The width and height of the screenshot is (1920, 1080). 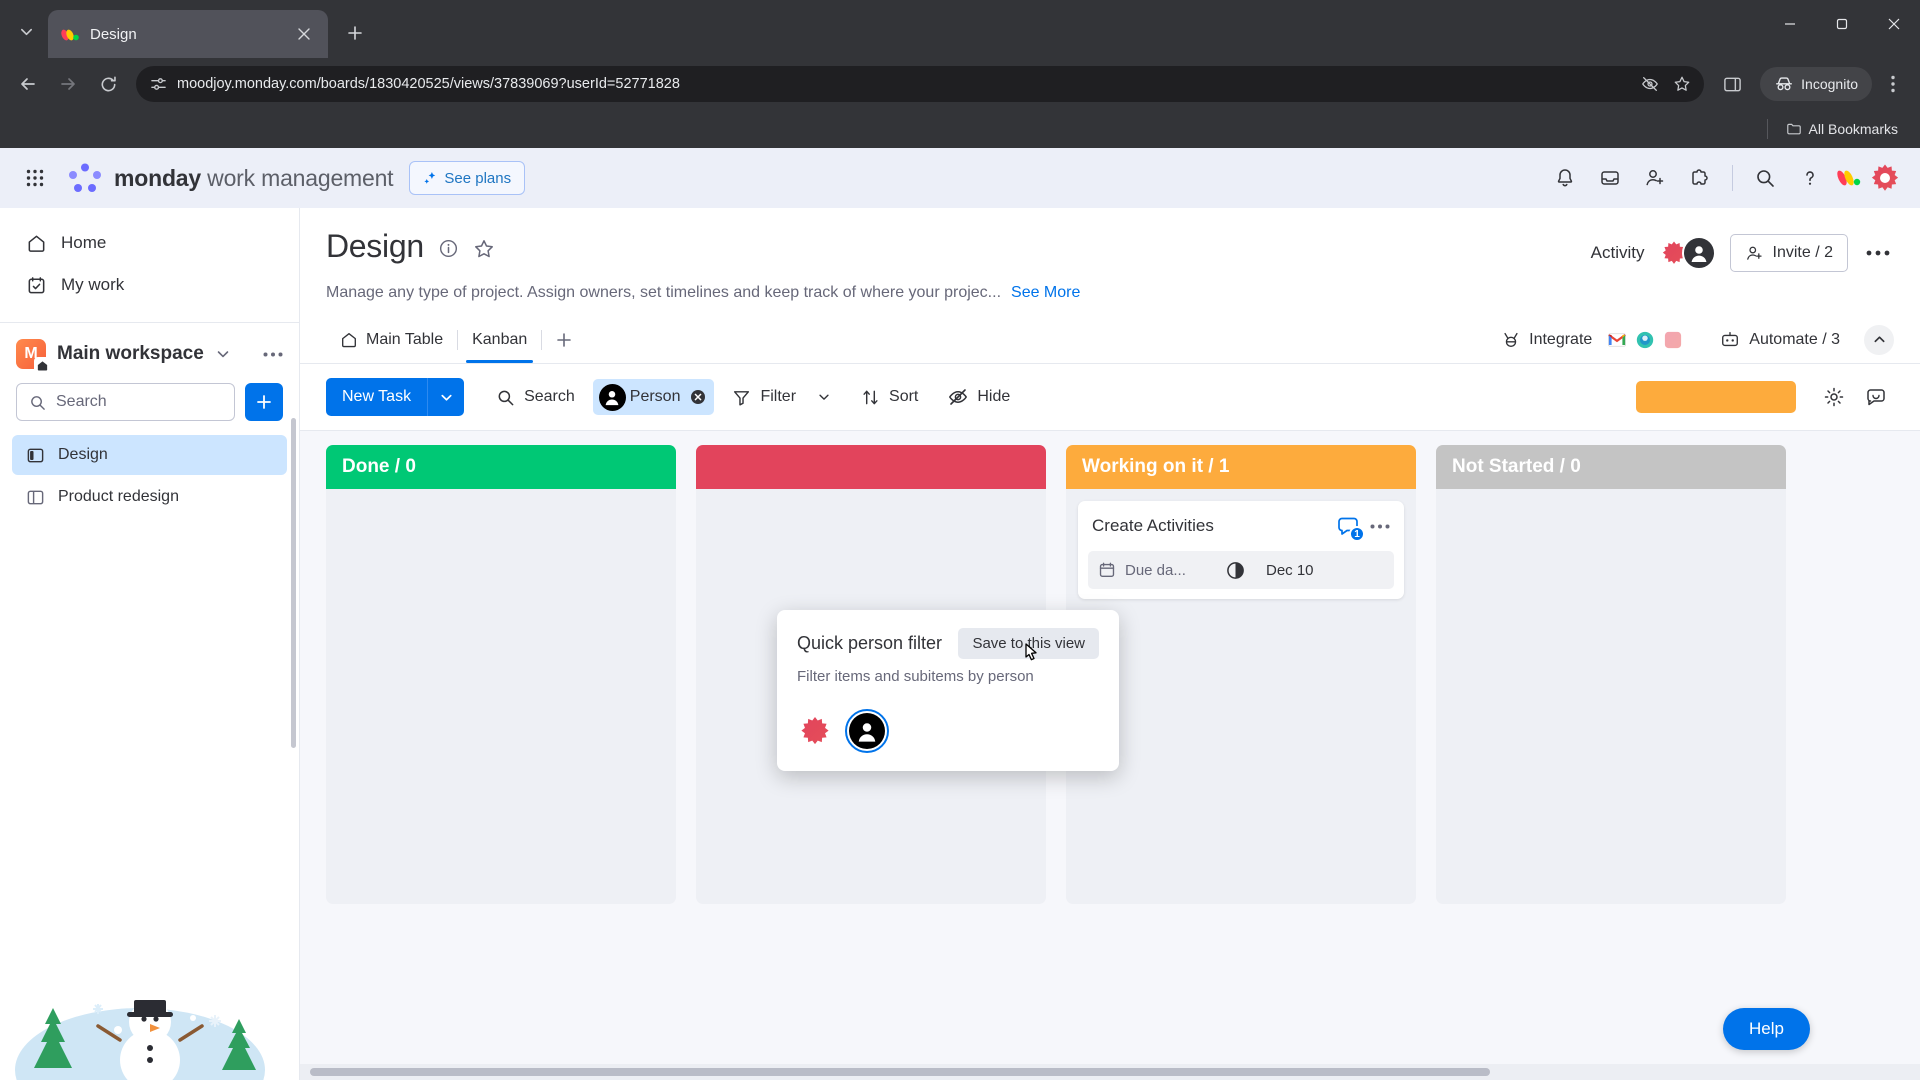 I want to click on tab-kanban: Kanban, so click(x=499, y=339).